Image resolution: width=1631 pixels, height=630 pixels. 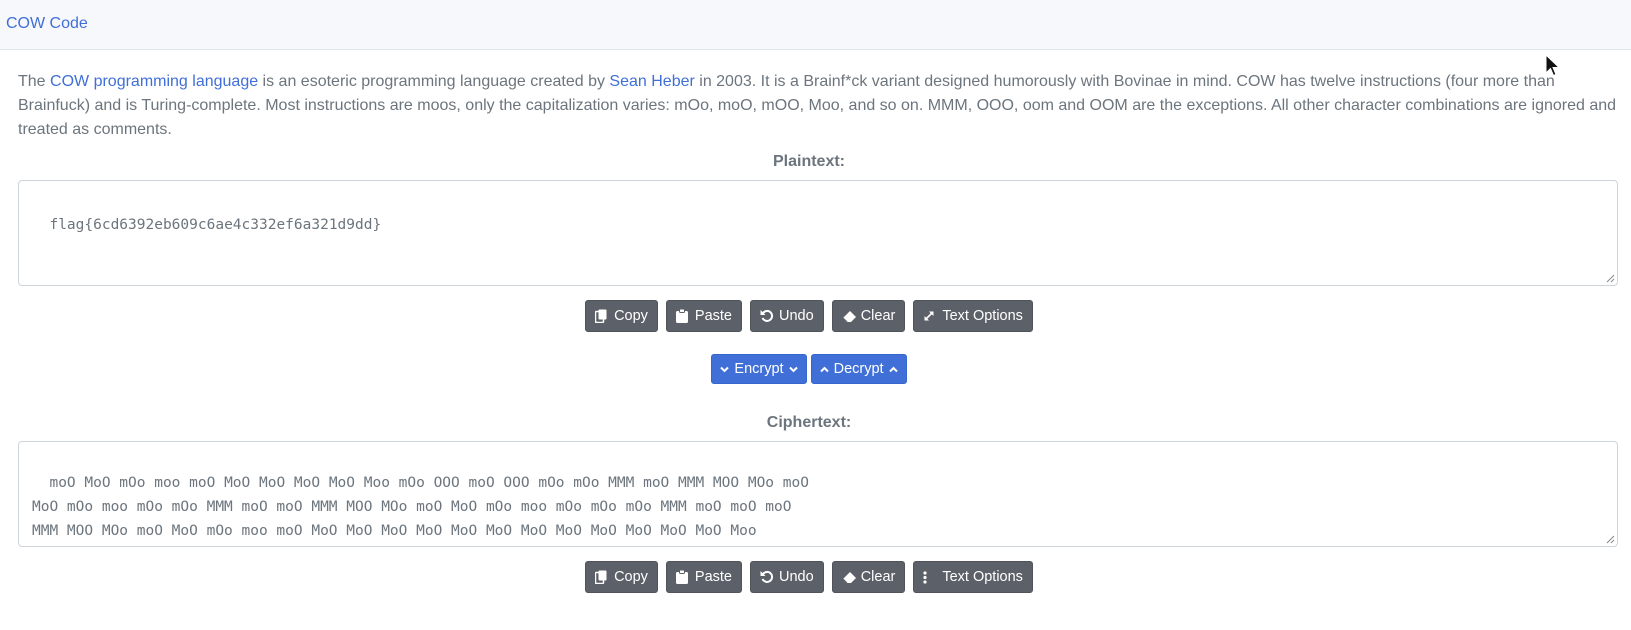 I want to click on plaintext-button-row: Copy Paste Undo Clear Text Options, so click(x=809, y=316).